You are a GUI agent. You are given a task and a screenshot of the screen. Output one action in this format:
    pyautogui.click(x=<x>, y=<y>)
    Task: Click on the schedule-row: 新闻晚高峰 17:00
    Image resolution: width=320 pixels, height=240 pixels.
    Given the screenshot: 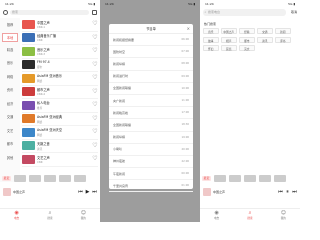 What is the action you would take?
    pyautogui.click(x=151, y=113)
    